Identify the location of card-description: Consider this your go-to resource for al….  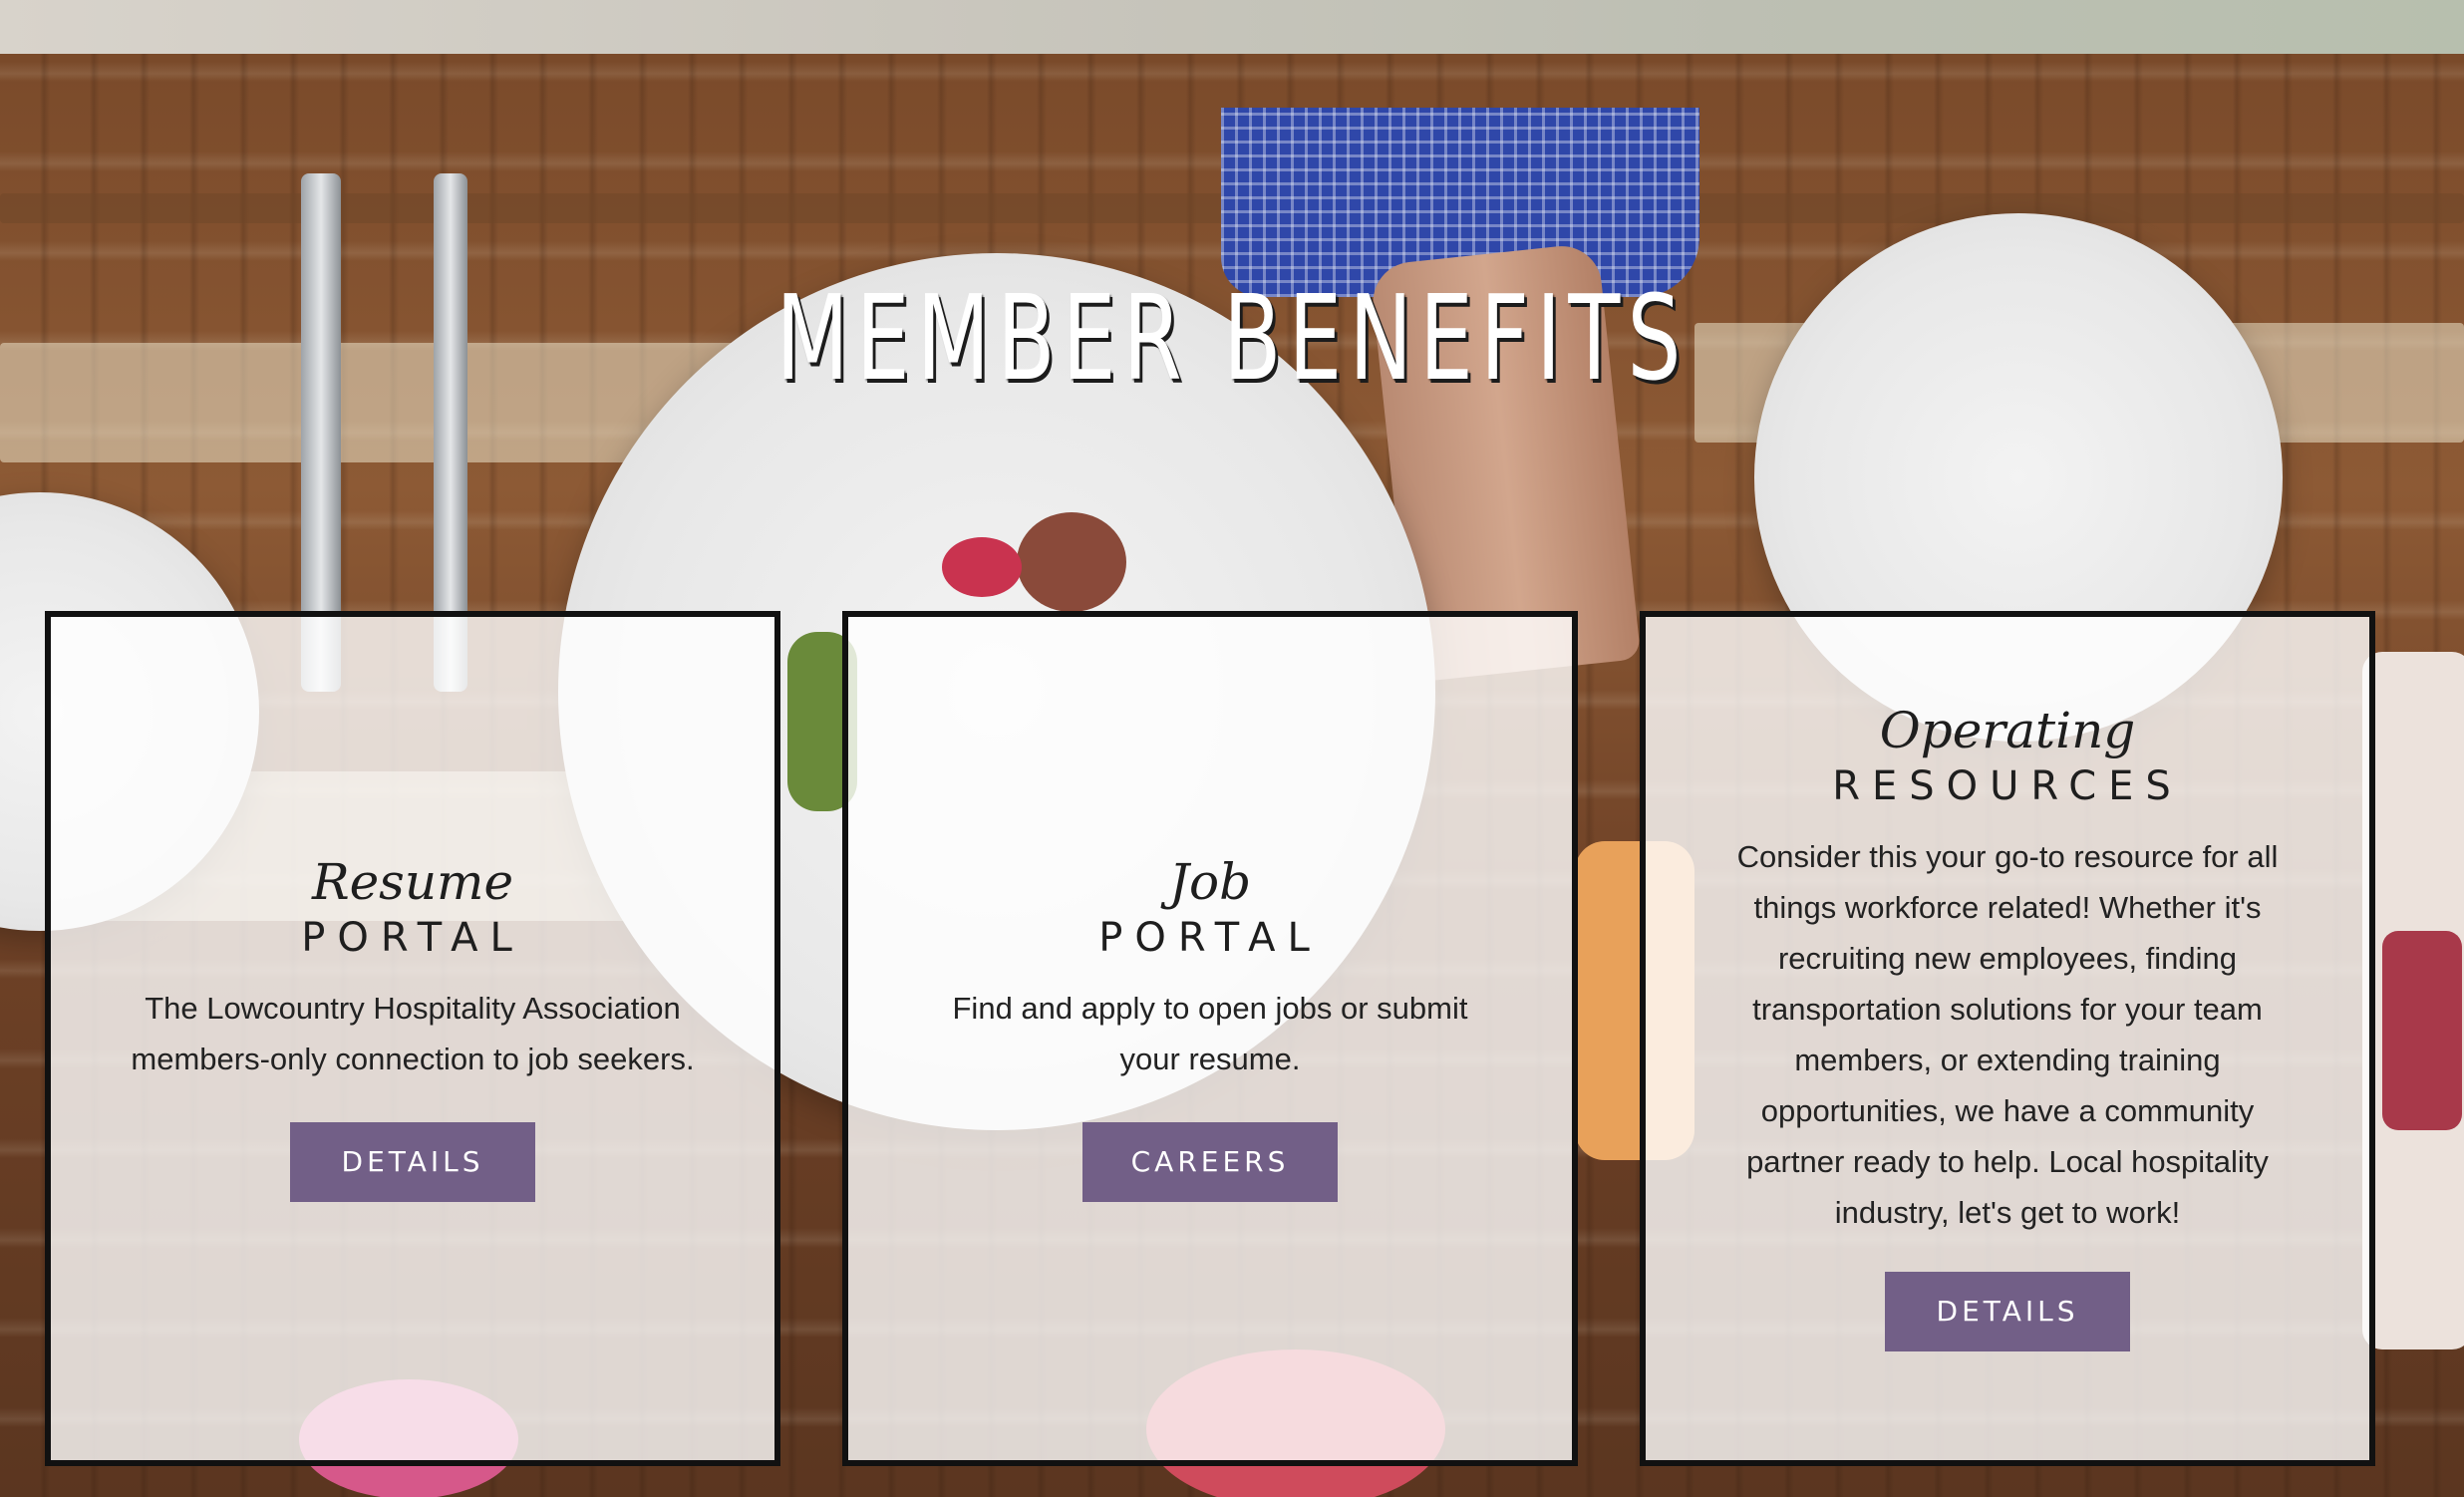
(2007, 1034).